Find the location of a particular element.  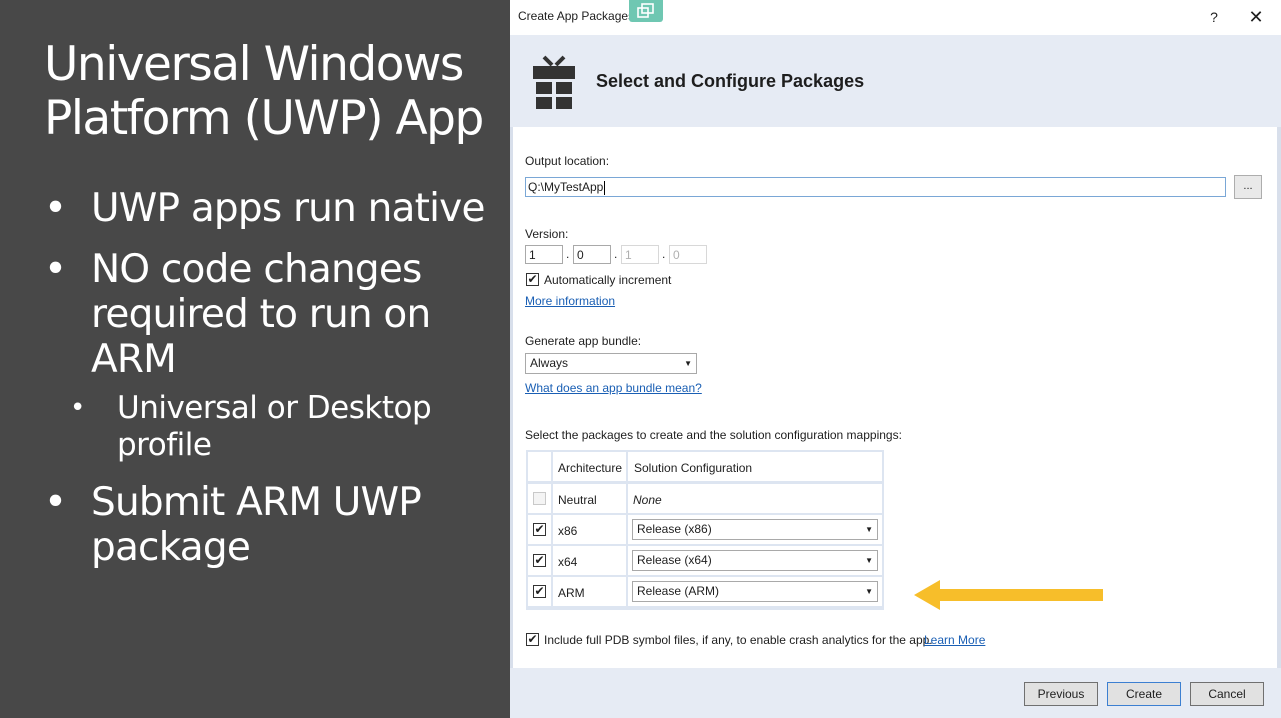

grid-header-architecture: Architecture is located at coordinates (589, 466).